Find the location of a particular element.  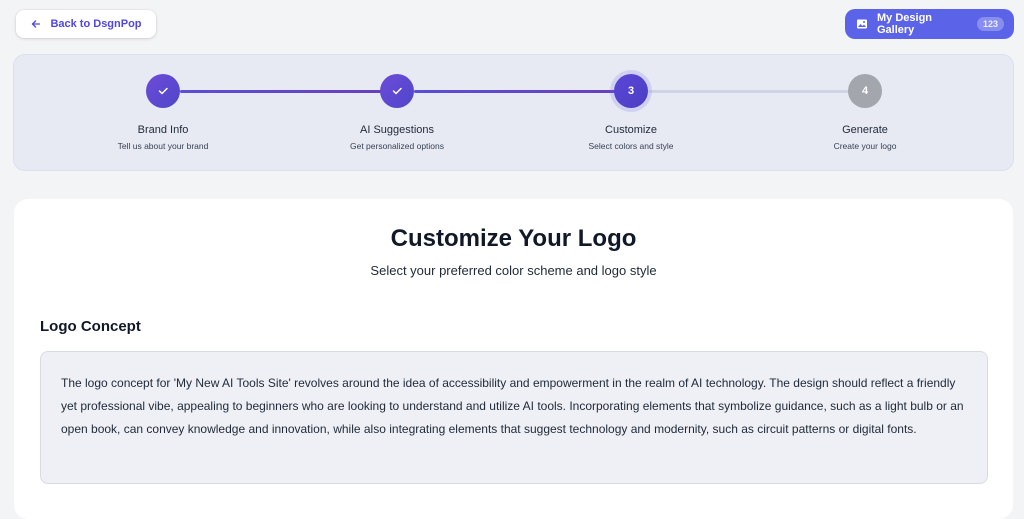

step-4-circle: 4 is located at coordinates (865, 91).